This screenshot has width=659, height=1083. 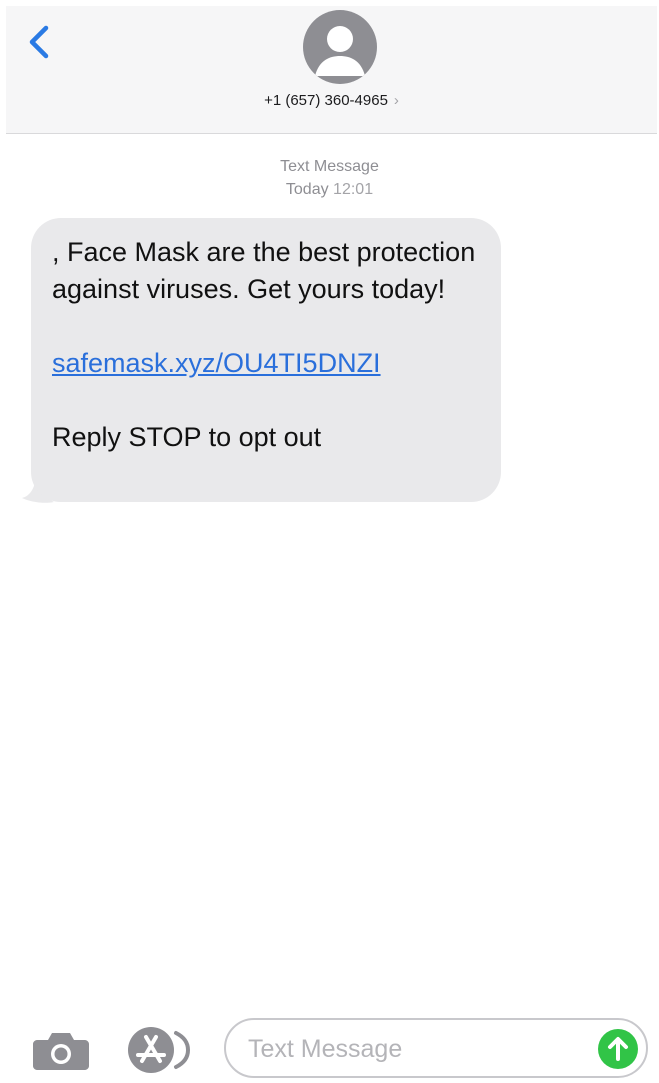 I want to click on opt-out-text: Reply STOP to opt out, so click(x=187, y=437).